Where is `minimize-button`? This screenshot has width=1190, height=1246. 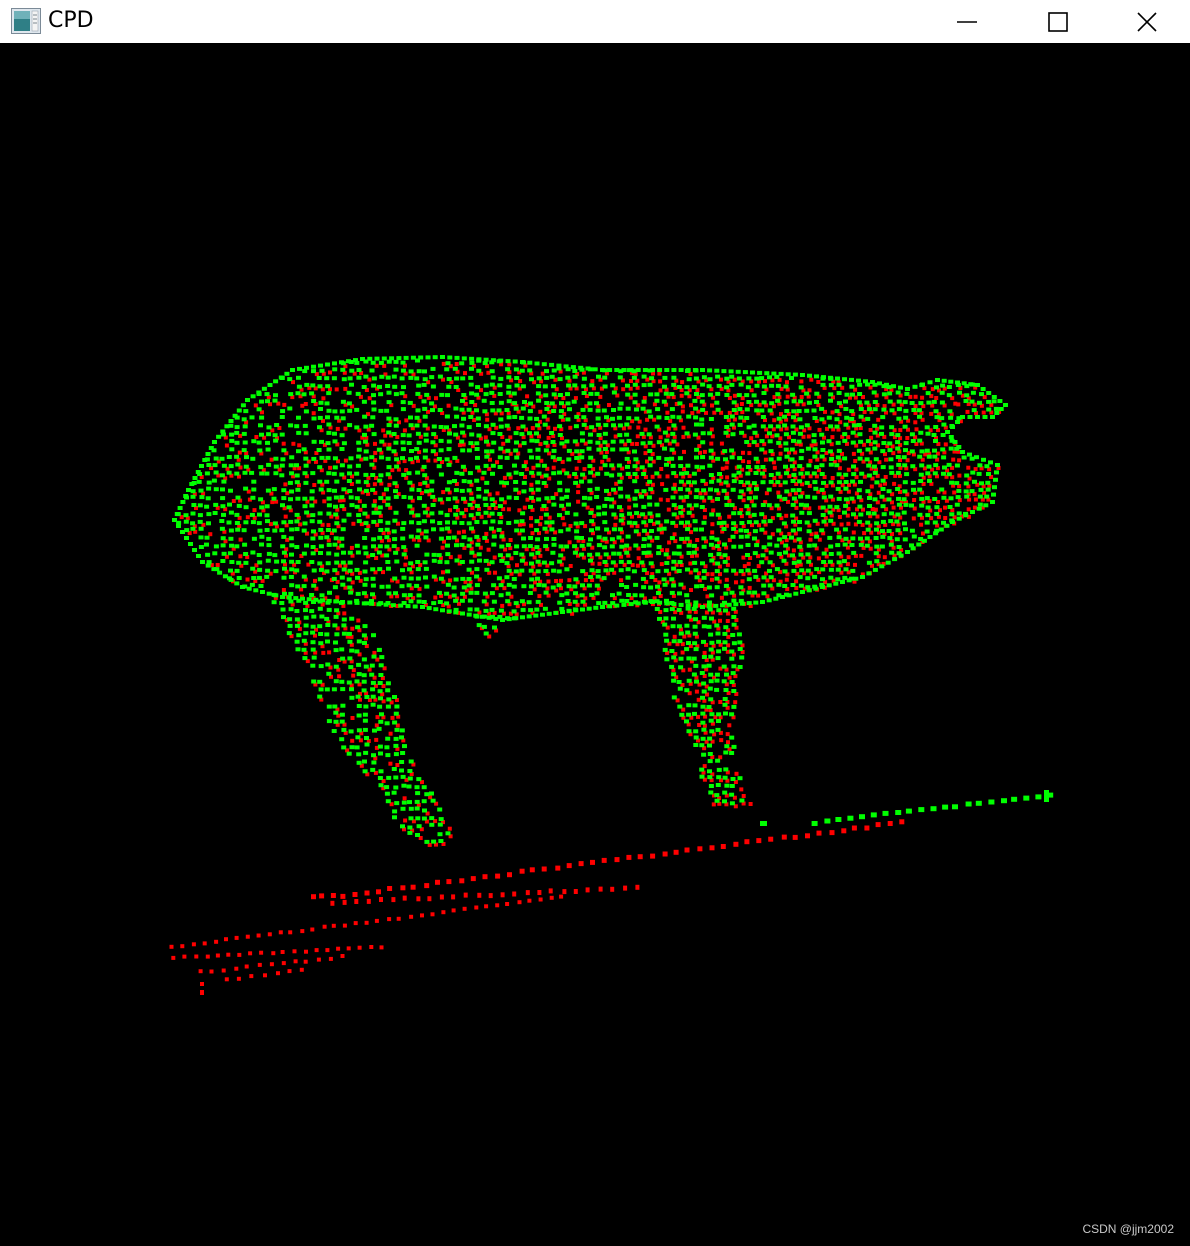 minimize-button is located at coordinates (967, 21).